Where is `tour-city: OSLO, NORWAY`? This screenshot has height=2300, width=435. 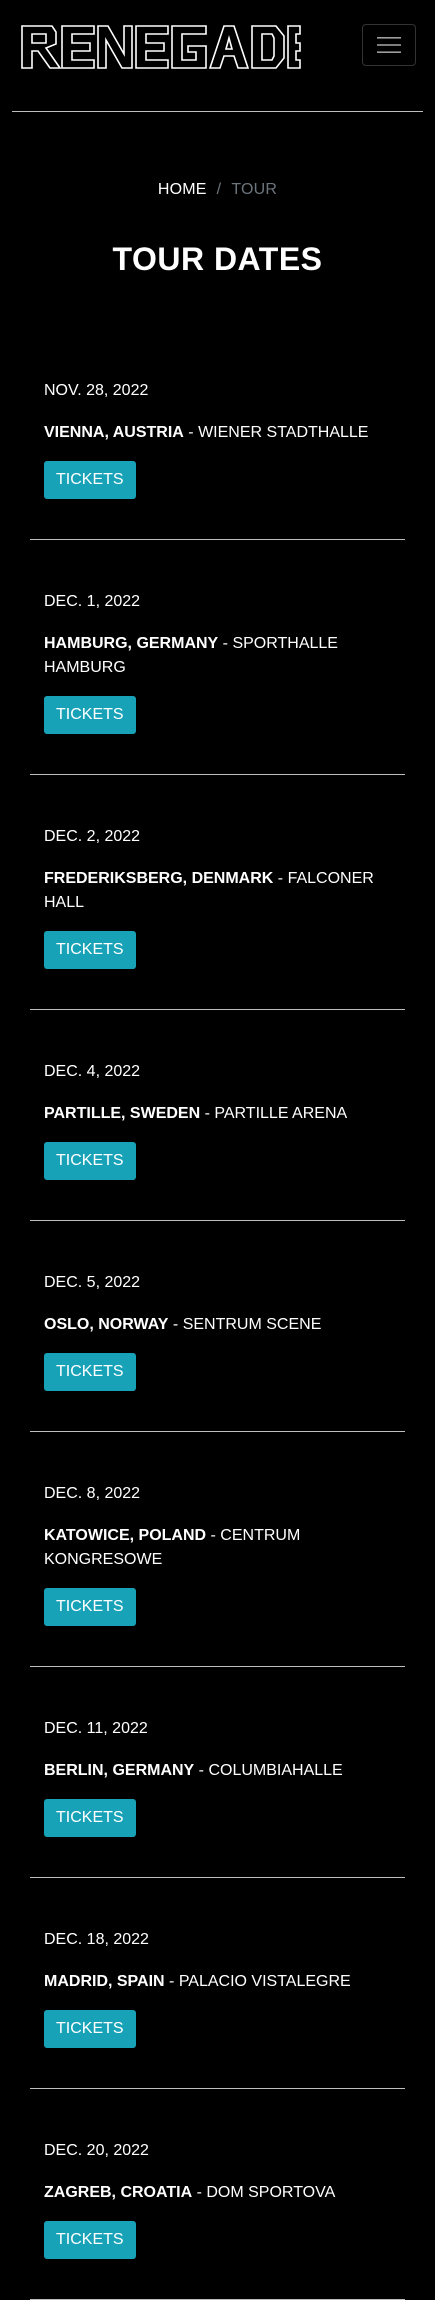 tour-city: OSLO, NORWAY is located at coordinates (106, 1324).